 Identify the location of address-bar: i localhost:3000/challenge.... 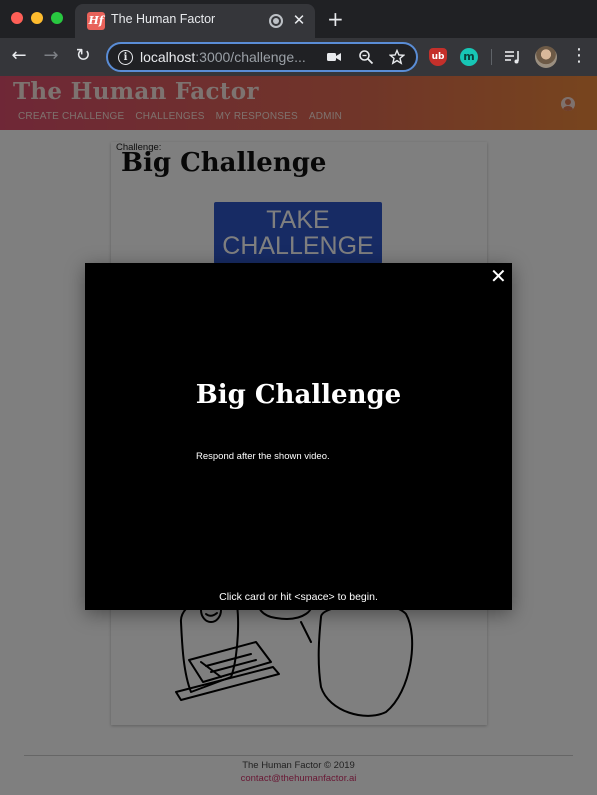
(262, 57).